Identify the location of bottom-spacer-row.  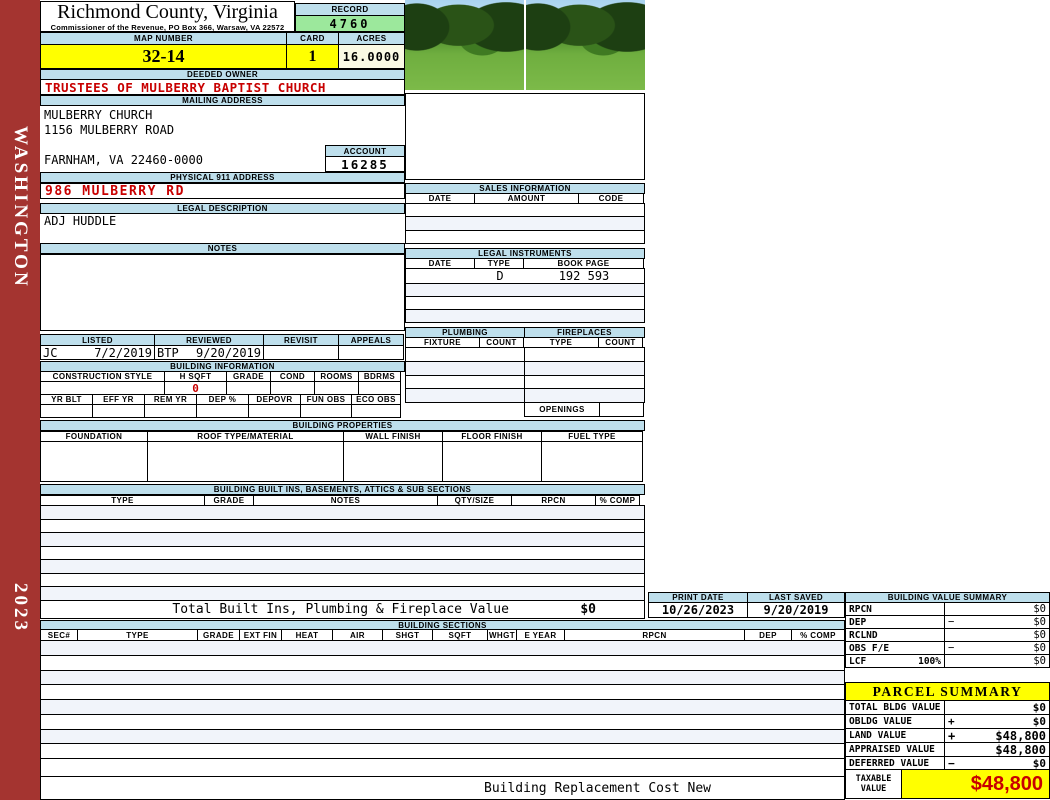
(442, 767).